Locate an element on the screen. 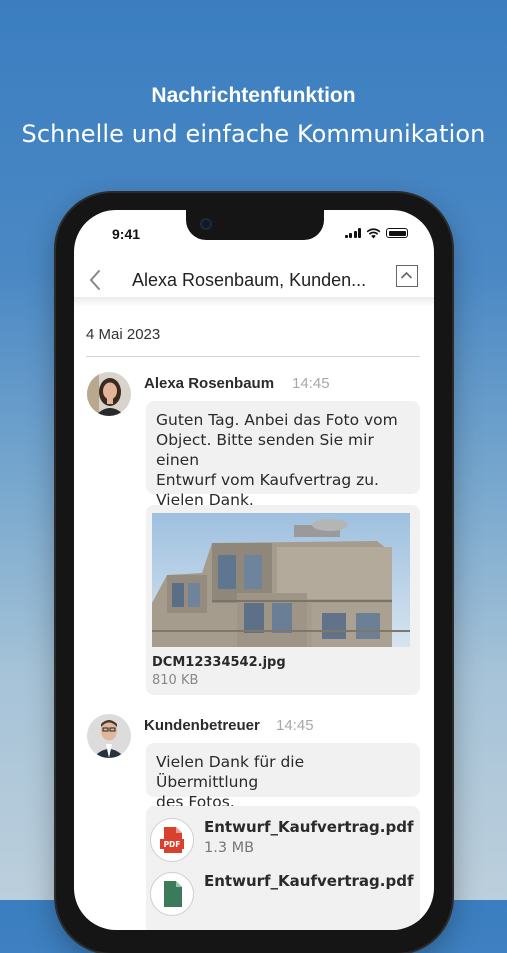 Image resolution: width=507 pixels, height=953 pixels. building-photo-image is located at coordinates (281, 580).